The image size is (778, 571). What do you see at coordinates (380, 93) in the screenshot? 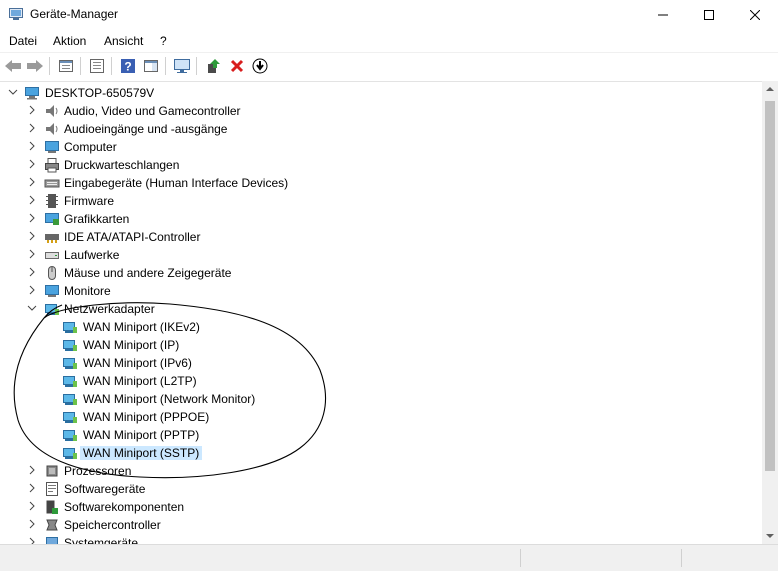
I see `tree-root: DESKTOP-650579V` at bounding box center [380, 93].